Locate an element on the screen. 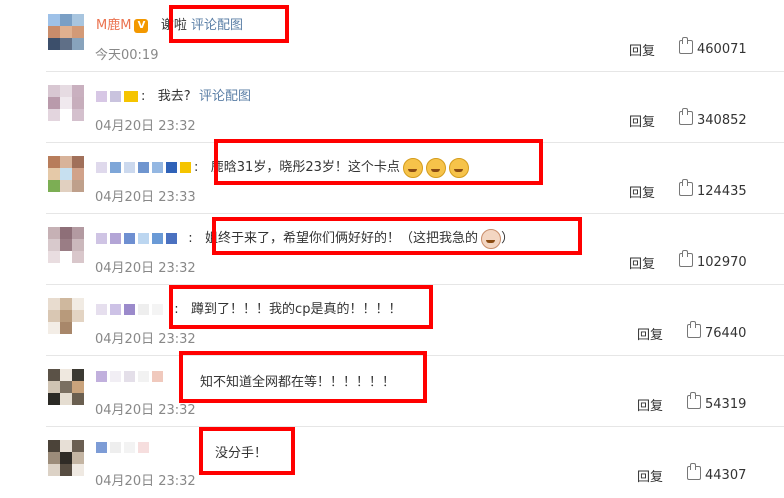 This screenshot has width=784, height=498. like-button: 44307 is located at coordinates (717, 473).